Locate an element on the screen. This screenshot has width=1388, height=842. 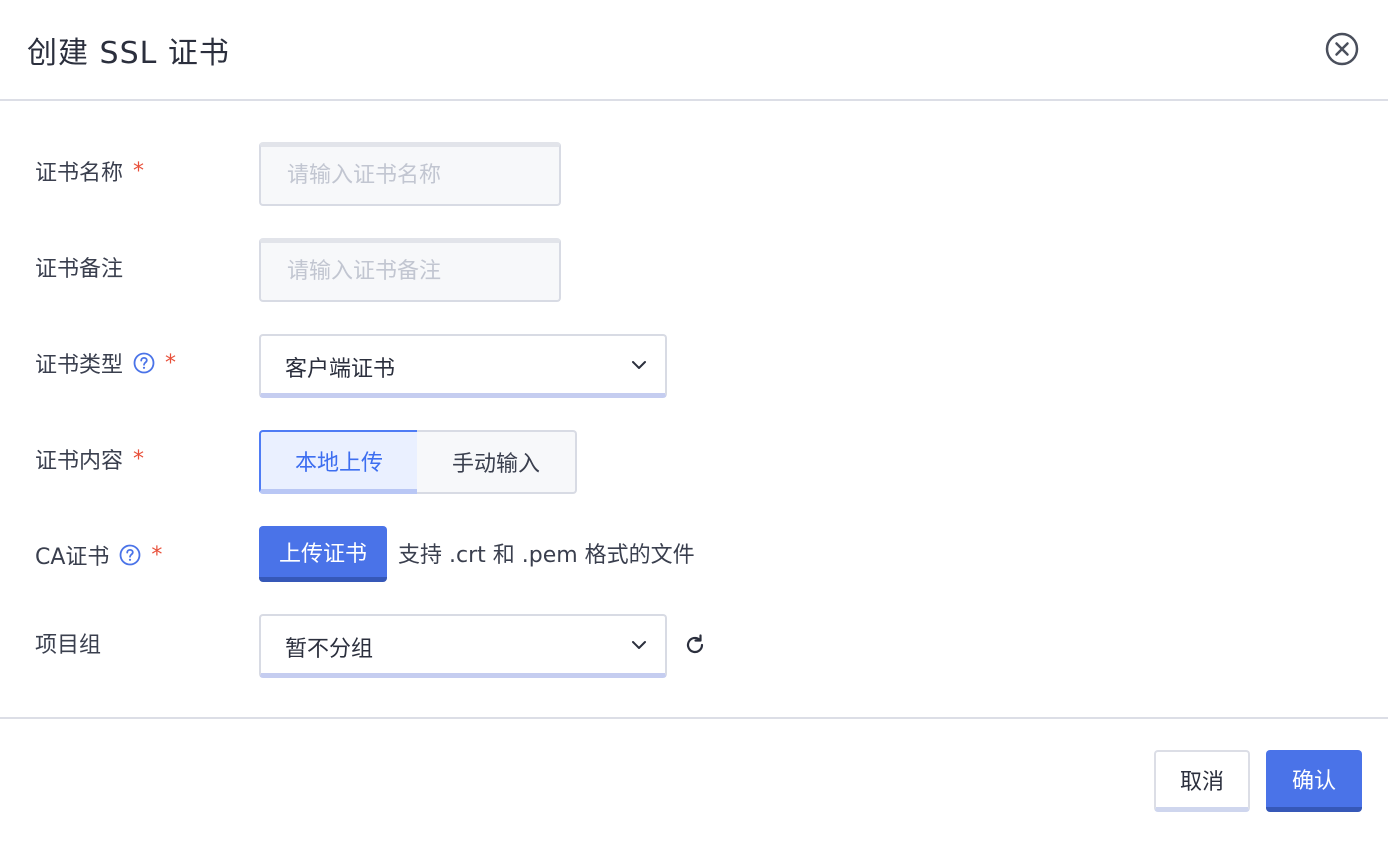
cert-content-label: 证书内容 * is located at coordinates (89, 459).